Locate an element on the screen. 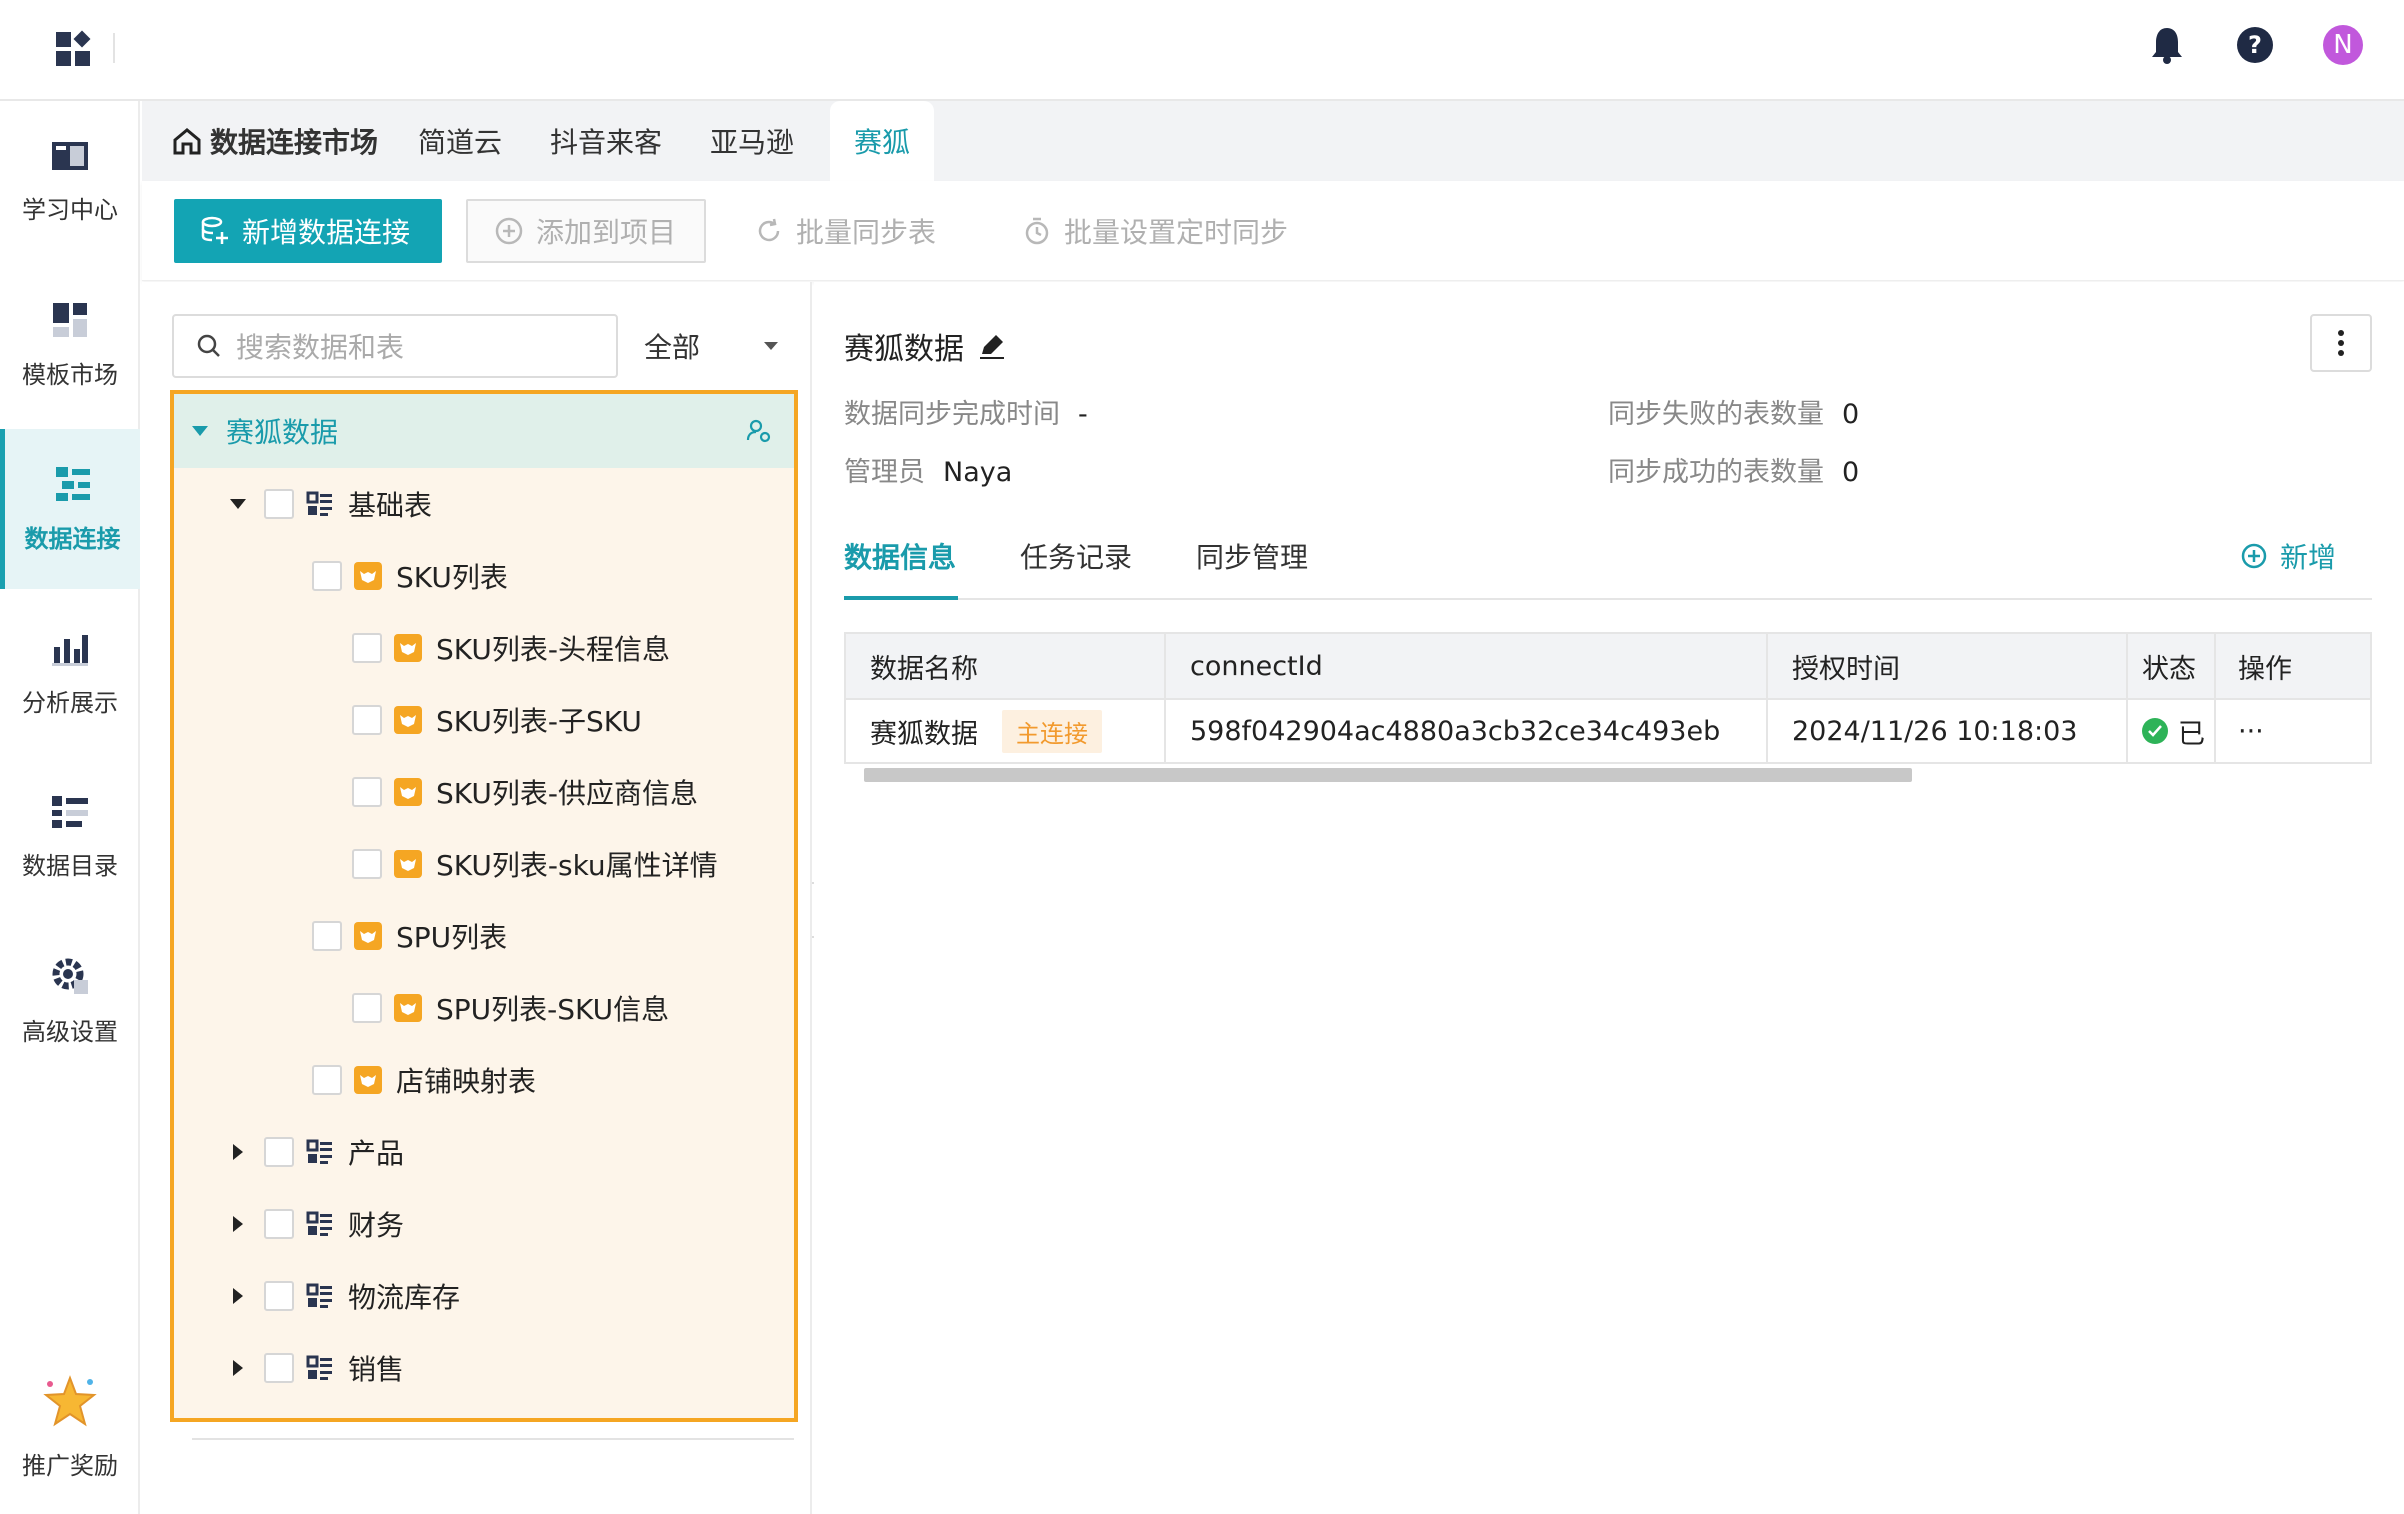 Image resolution: width=2404 pixels, height=1514 pixels. sidebar-item-analysis: 分析展示 is located at coordinates (70, 673).